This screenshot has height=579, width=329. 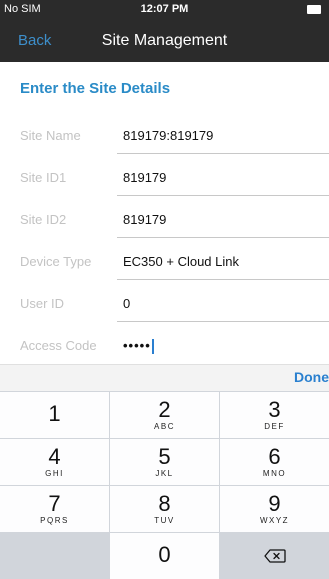 I want to click on site-name-label: Site Name, so click(x=50, y=135).